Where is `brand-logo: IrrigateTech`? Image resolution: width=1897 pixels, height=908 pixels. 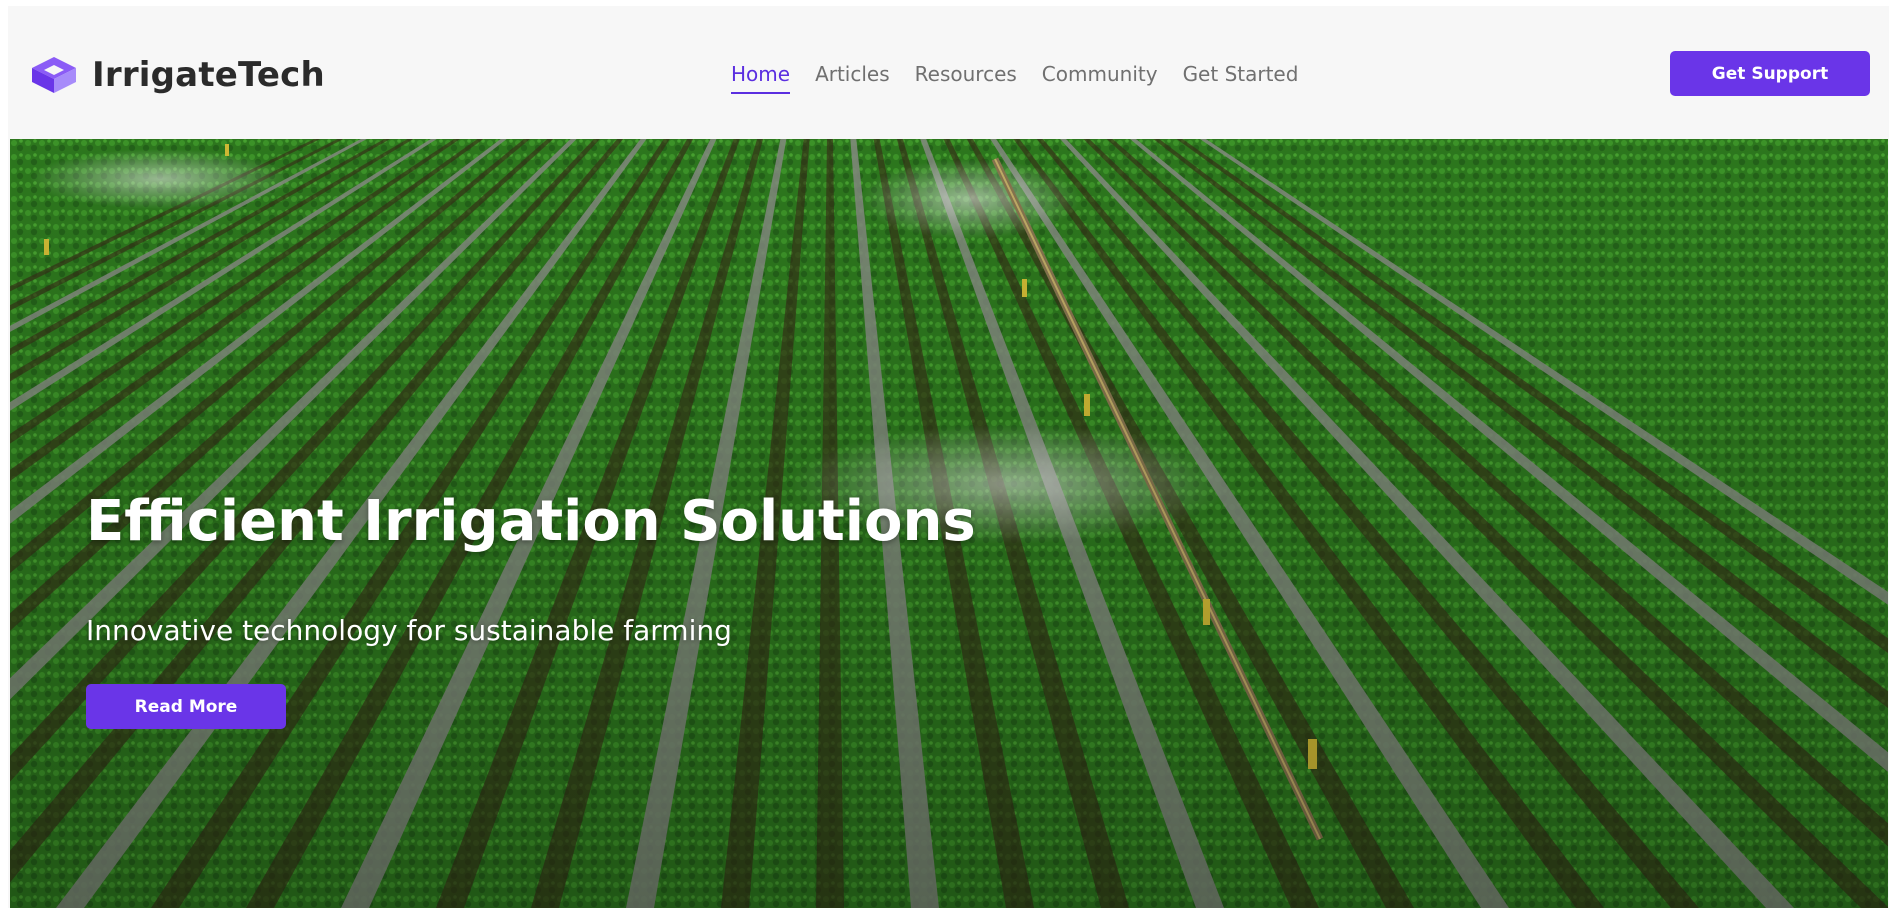
brand-logo: IrrigateTech is located at coordinates (177, 75).